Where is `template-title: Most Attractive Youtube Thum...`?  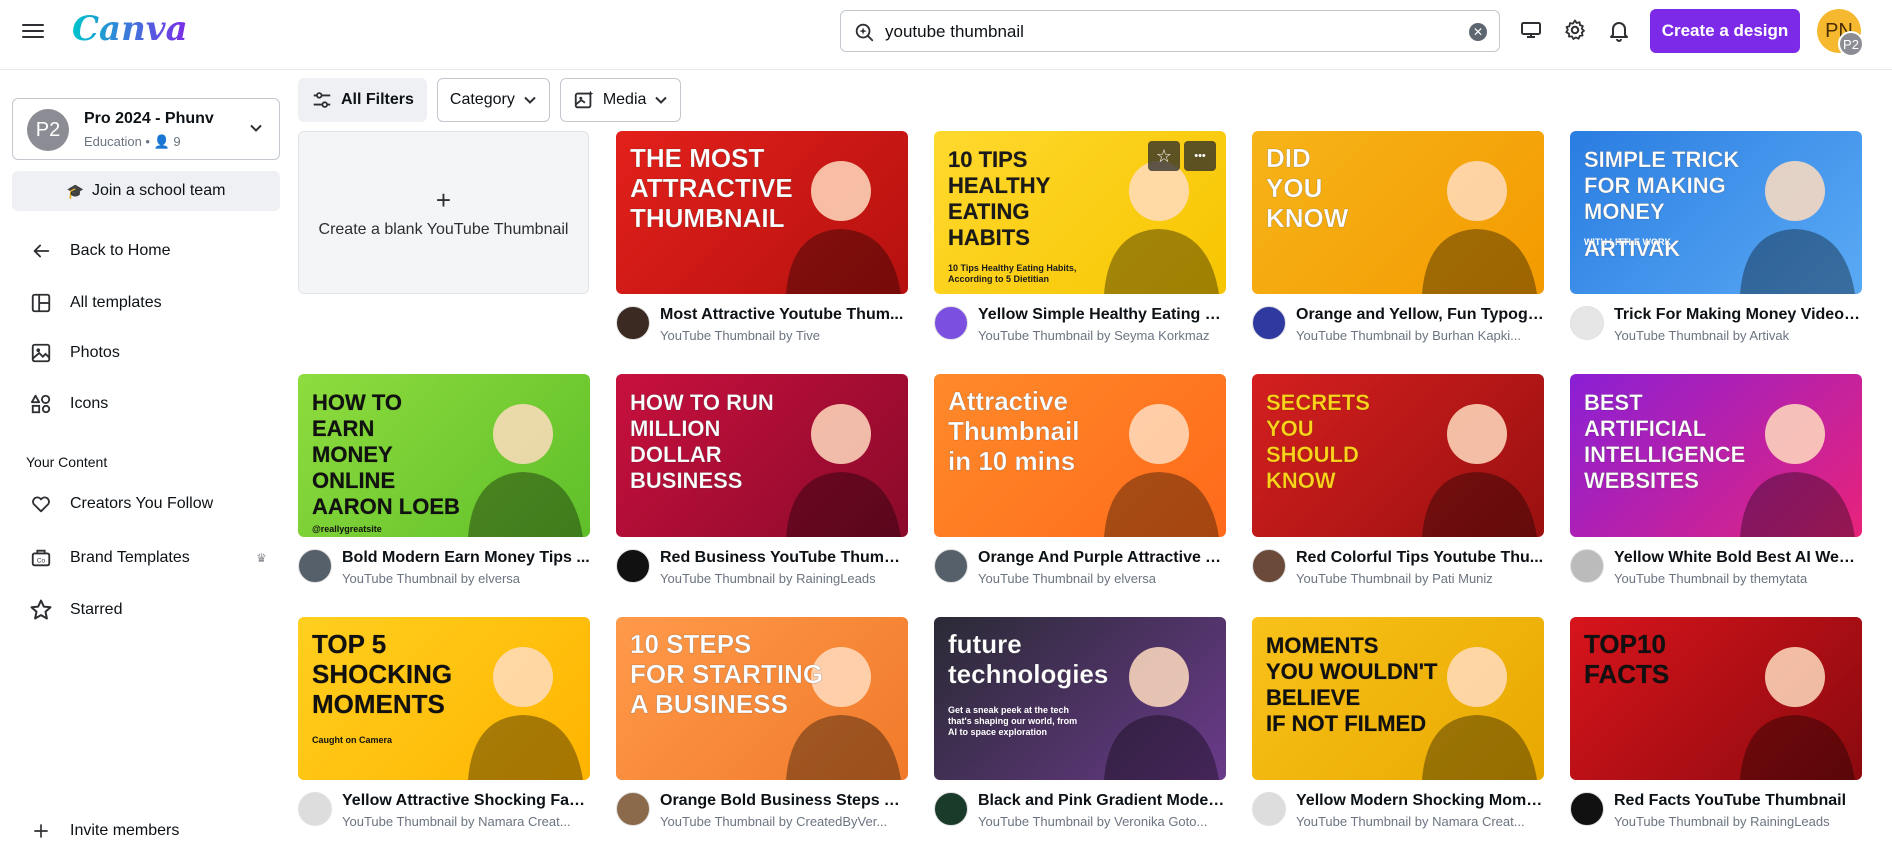 template-title: Most Attractive Youtube Thum... is located at coordinates (784, 315).